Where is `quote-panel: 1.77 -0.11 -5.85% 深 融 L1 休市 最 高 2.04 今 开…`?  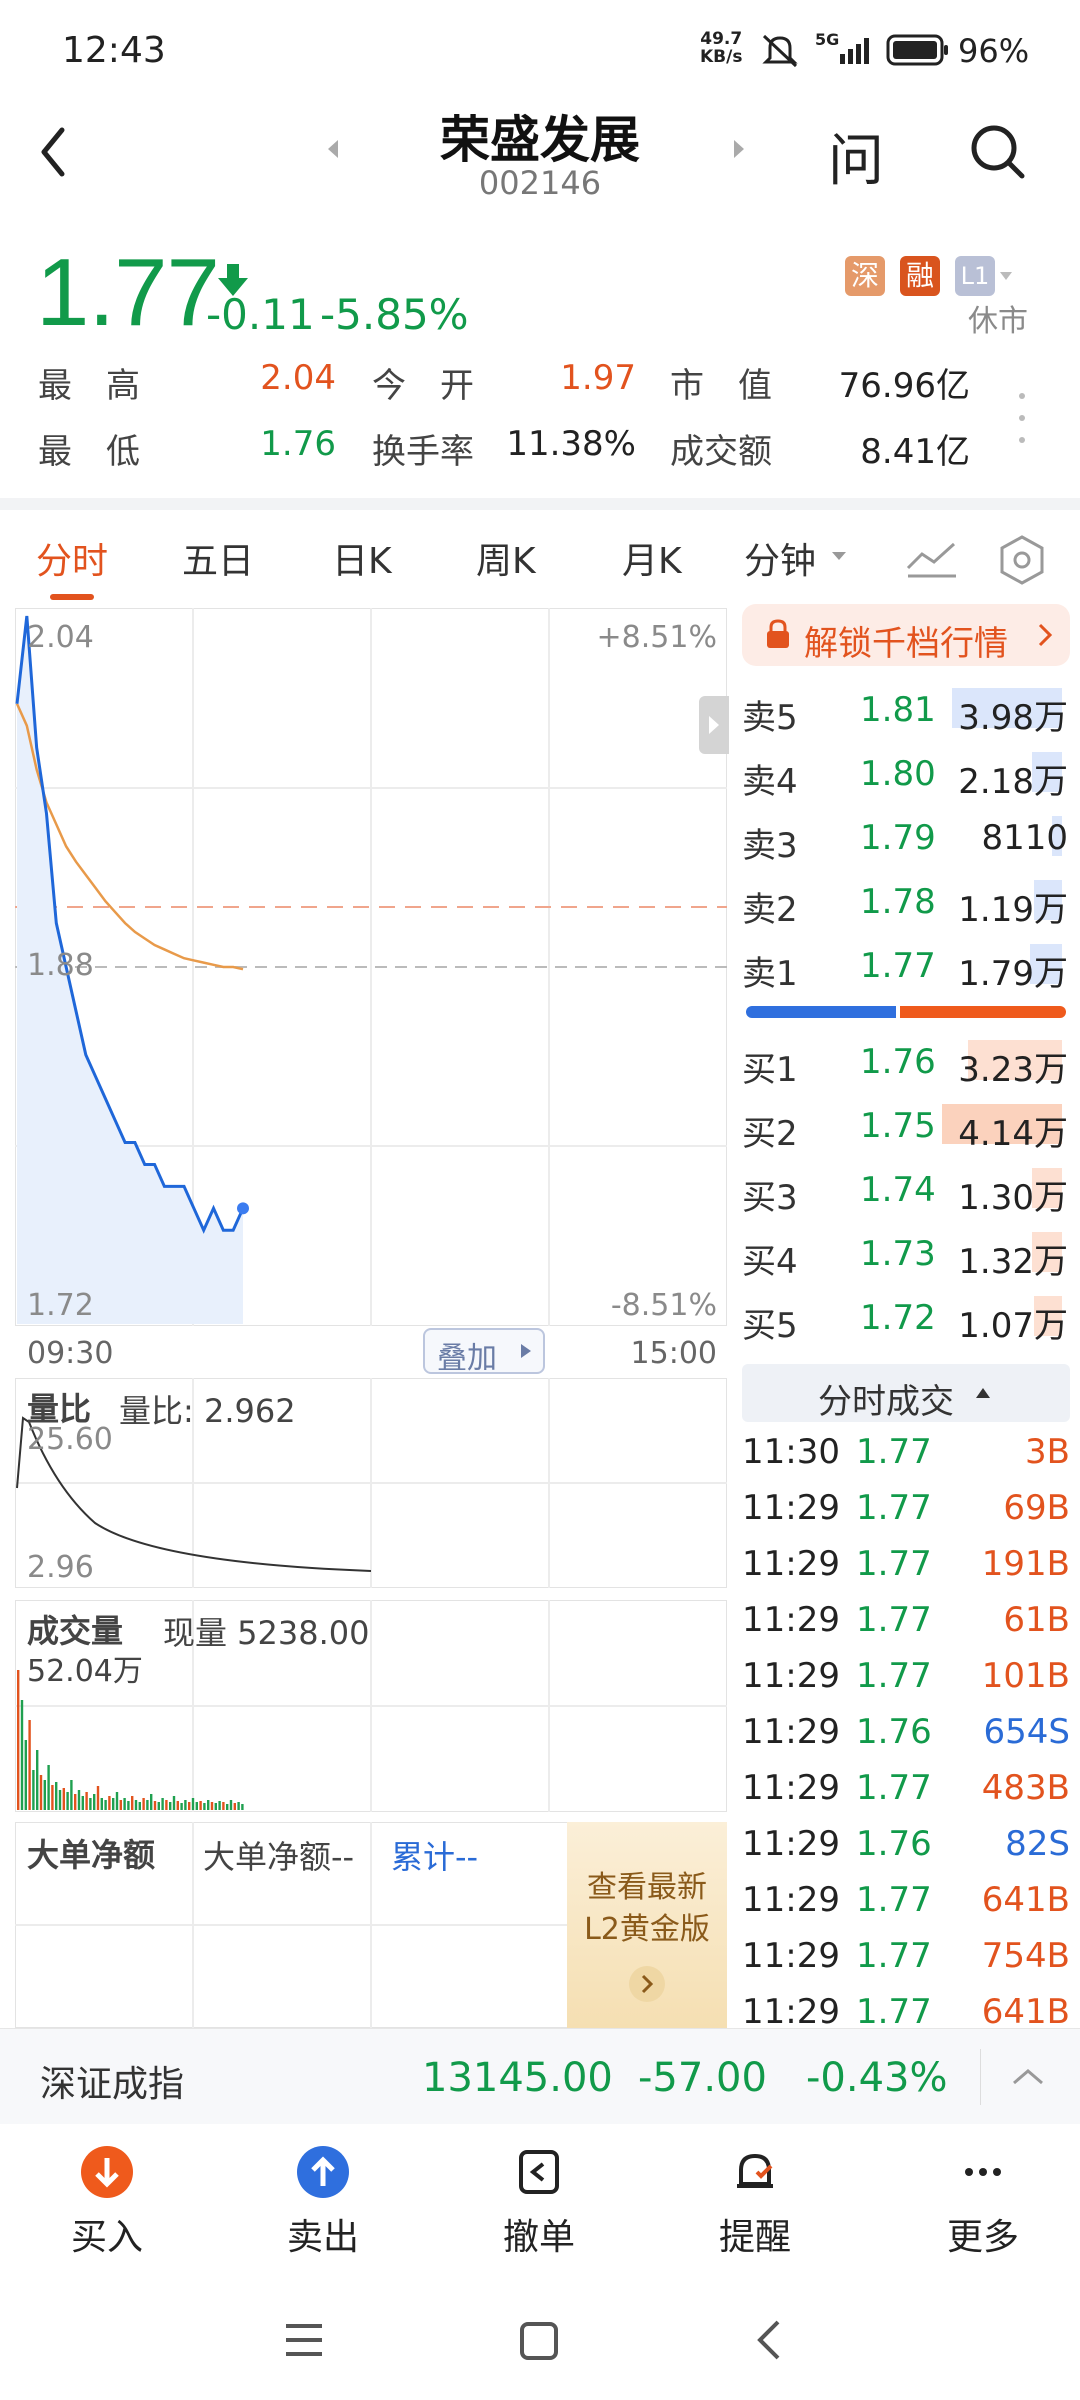
quote-panel: 1.77 -0.11 -5.85% 深 融 L1 休市 最 高 2.04 今 开… is located at coordinates (540, 360).